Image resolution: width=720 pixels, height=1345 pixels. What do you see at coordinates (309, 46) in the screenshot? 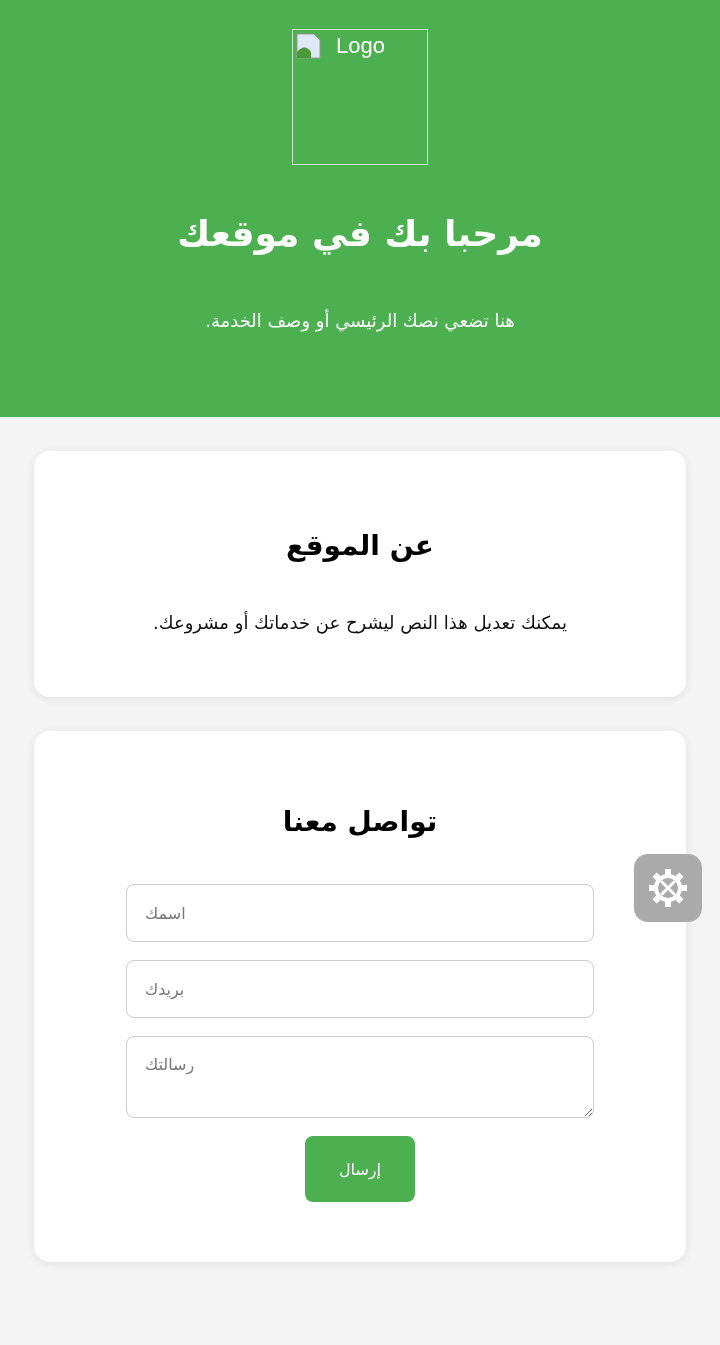
I see `broken-image-icon` at bounding box center [309, 46].